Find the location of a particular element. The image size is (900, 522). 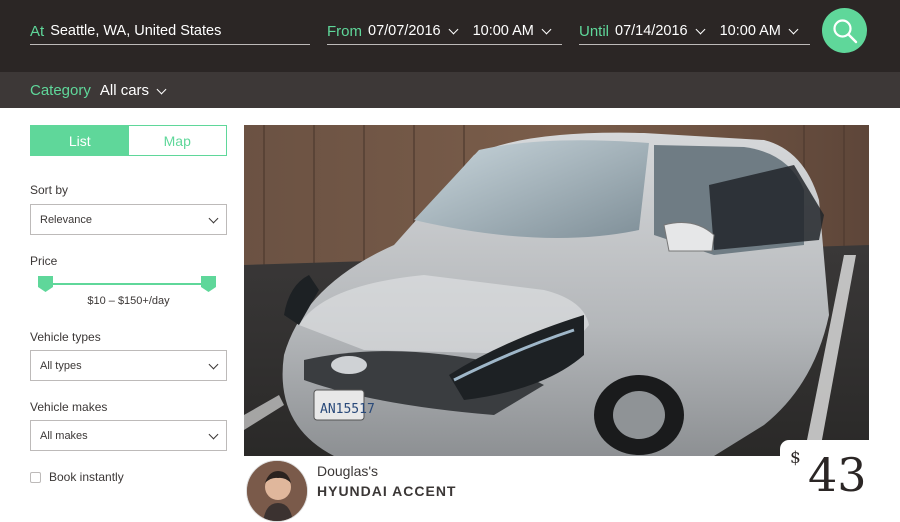

price-range-text: $10 – $150+/day is located at coordinates (128, 301).